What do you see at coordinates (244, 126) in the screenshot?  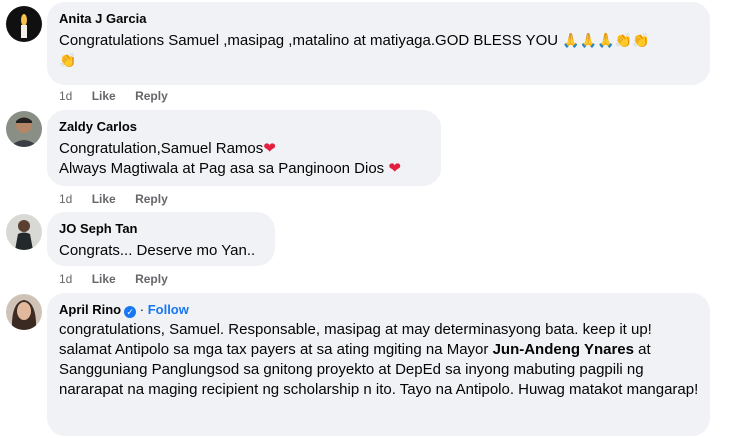 I see `commenter-name: Zaldy Carlos` at bounding box center [244, 126].